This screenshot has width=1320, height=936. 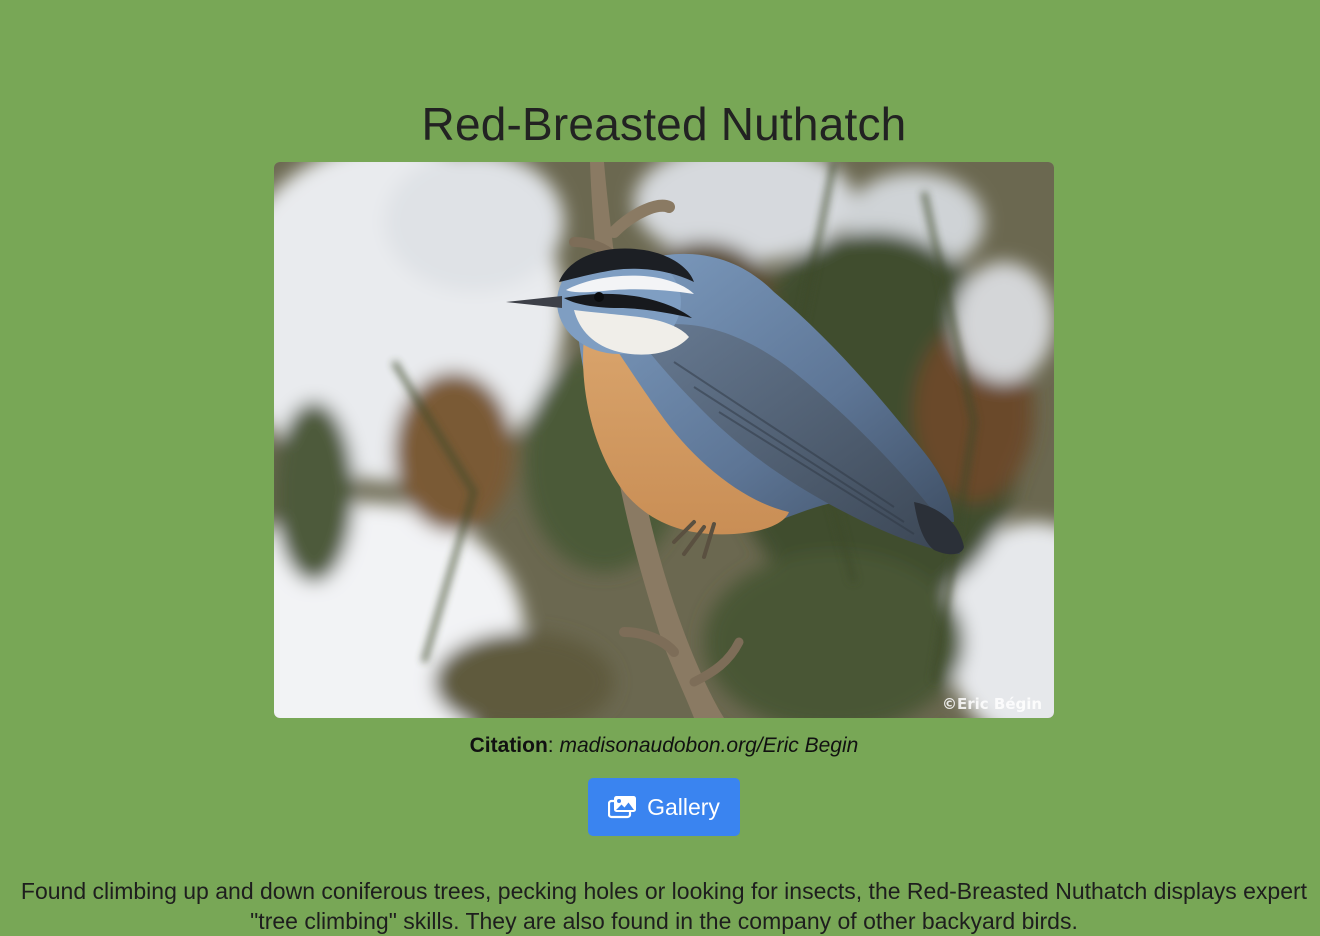 I want to click on images-icon, so click(x=623, y=807).